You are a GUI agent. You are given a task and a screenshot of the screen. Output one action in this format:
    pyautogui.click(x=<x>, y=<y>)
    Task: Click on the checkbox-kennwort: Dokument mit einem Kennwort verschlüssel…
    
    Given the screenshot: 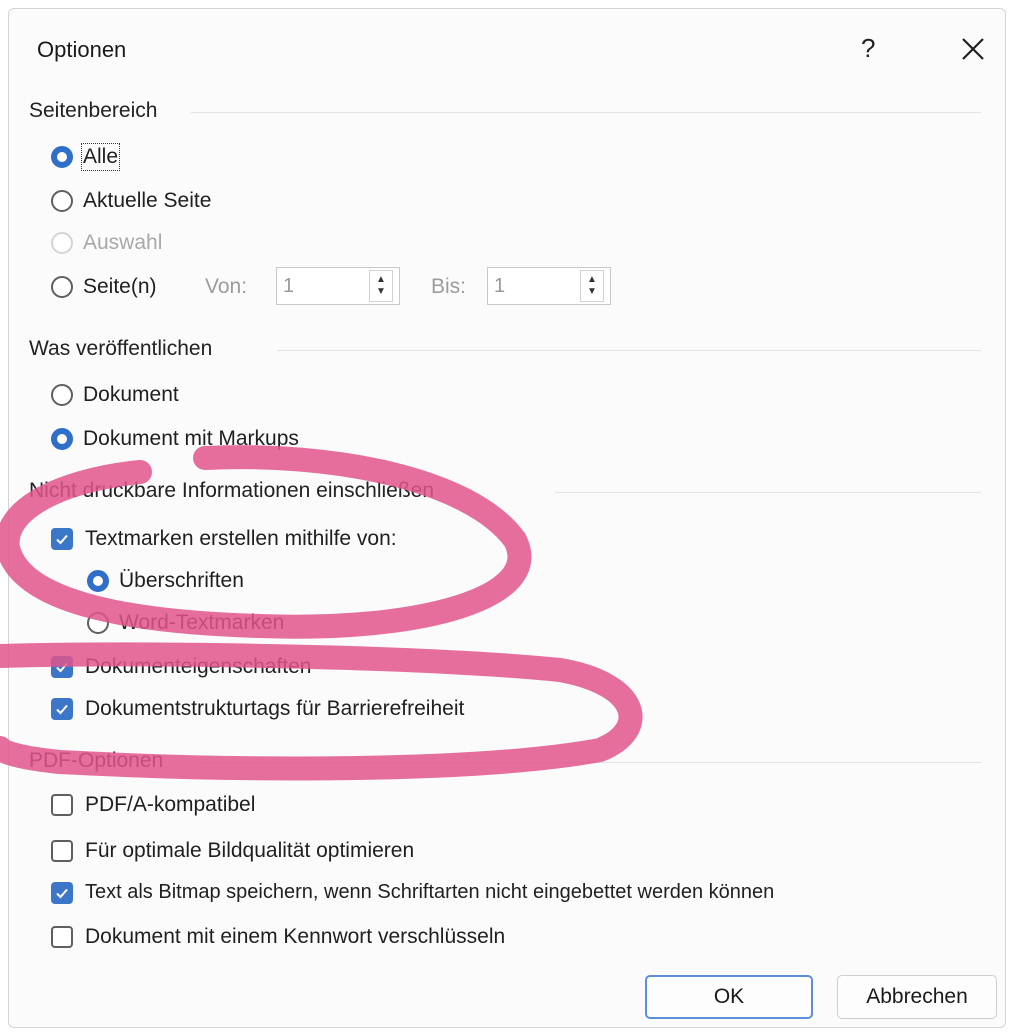 What is the action you would take?
    pyautogui.click(x=278, y=937)
    